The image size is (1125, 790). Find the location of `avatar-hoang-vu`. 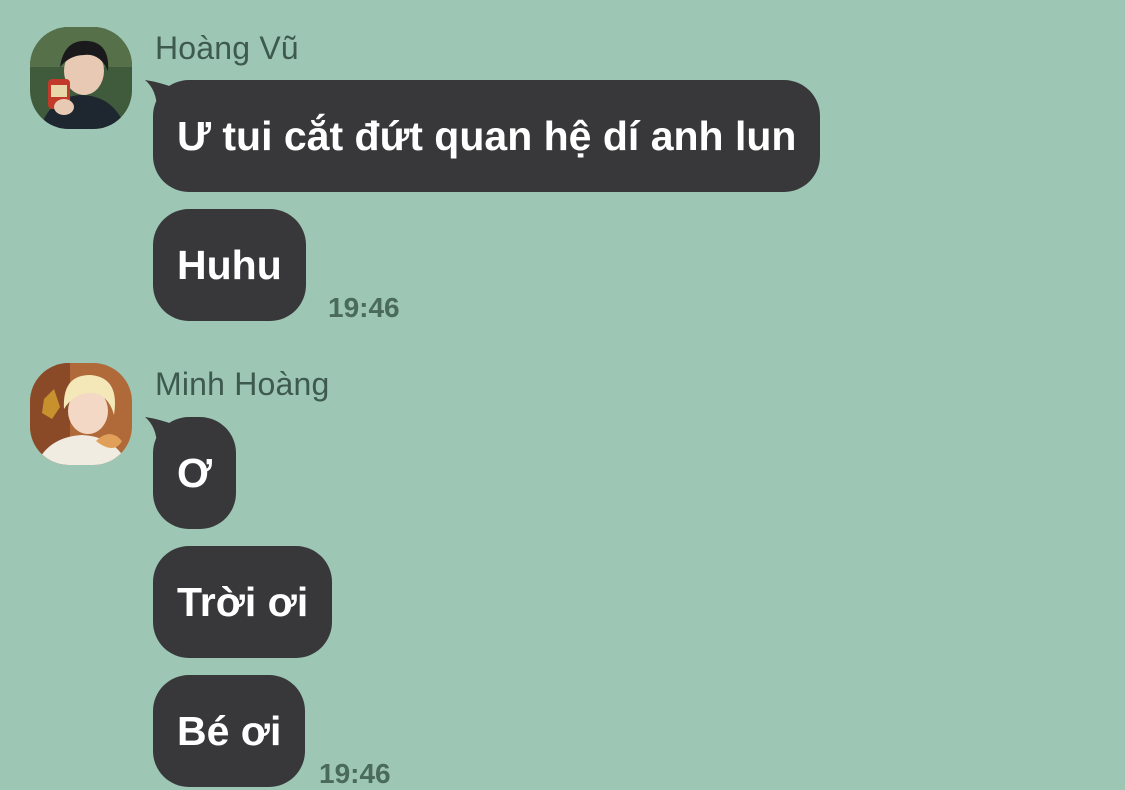

avatar-hoang-vu is located at coordinates (81, 78).